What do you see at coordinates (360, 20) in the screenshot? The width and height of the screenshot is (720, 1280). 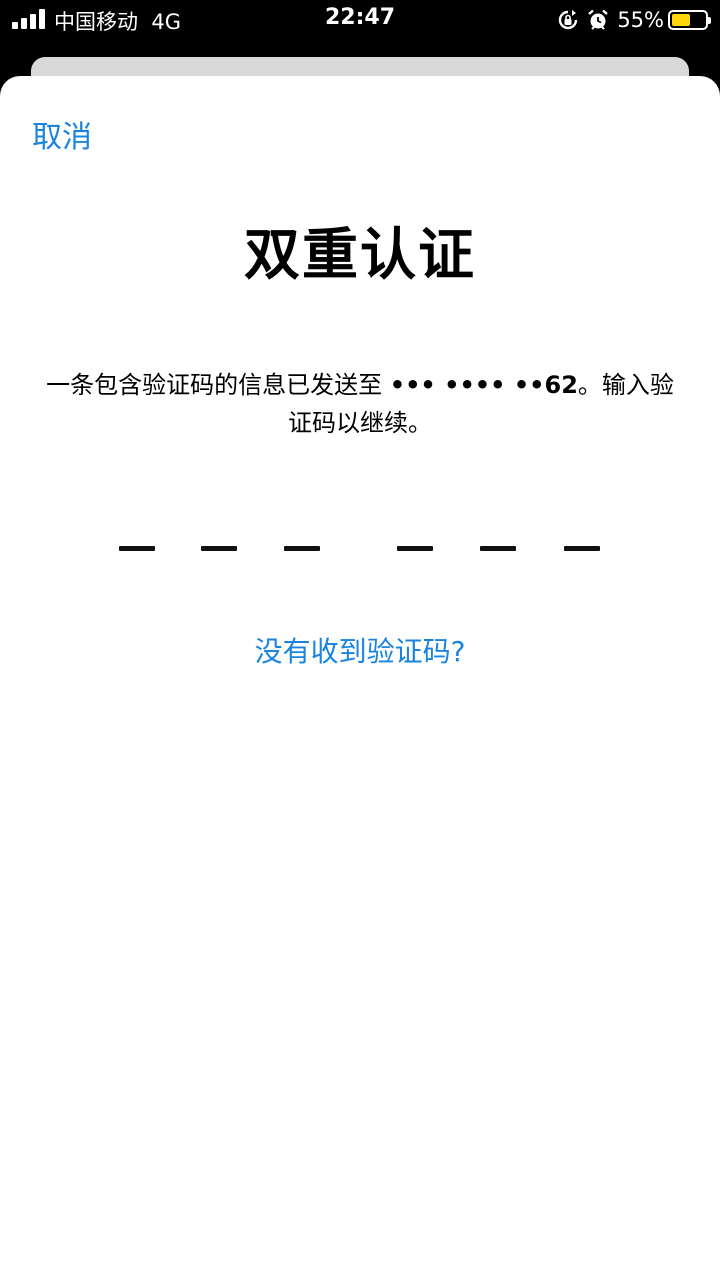 I see `status-bar: 中国移动 4G 22:47 55%` at bounding box center [360, 20].